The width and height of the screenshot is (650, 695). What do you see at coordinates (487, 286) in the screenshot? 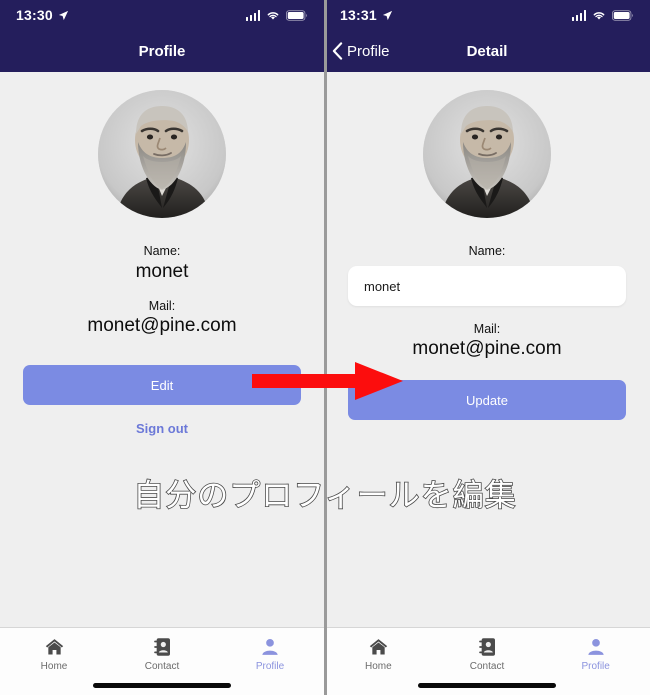
I see `name-input` at bounding box center [487, 286].